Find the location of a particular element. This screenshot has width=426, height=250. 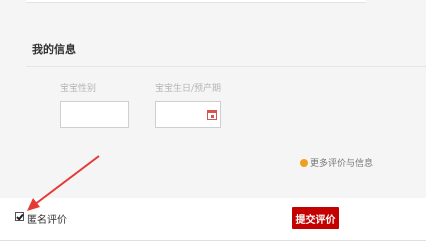

footer-divider is located at coordinates (213, 240).